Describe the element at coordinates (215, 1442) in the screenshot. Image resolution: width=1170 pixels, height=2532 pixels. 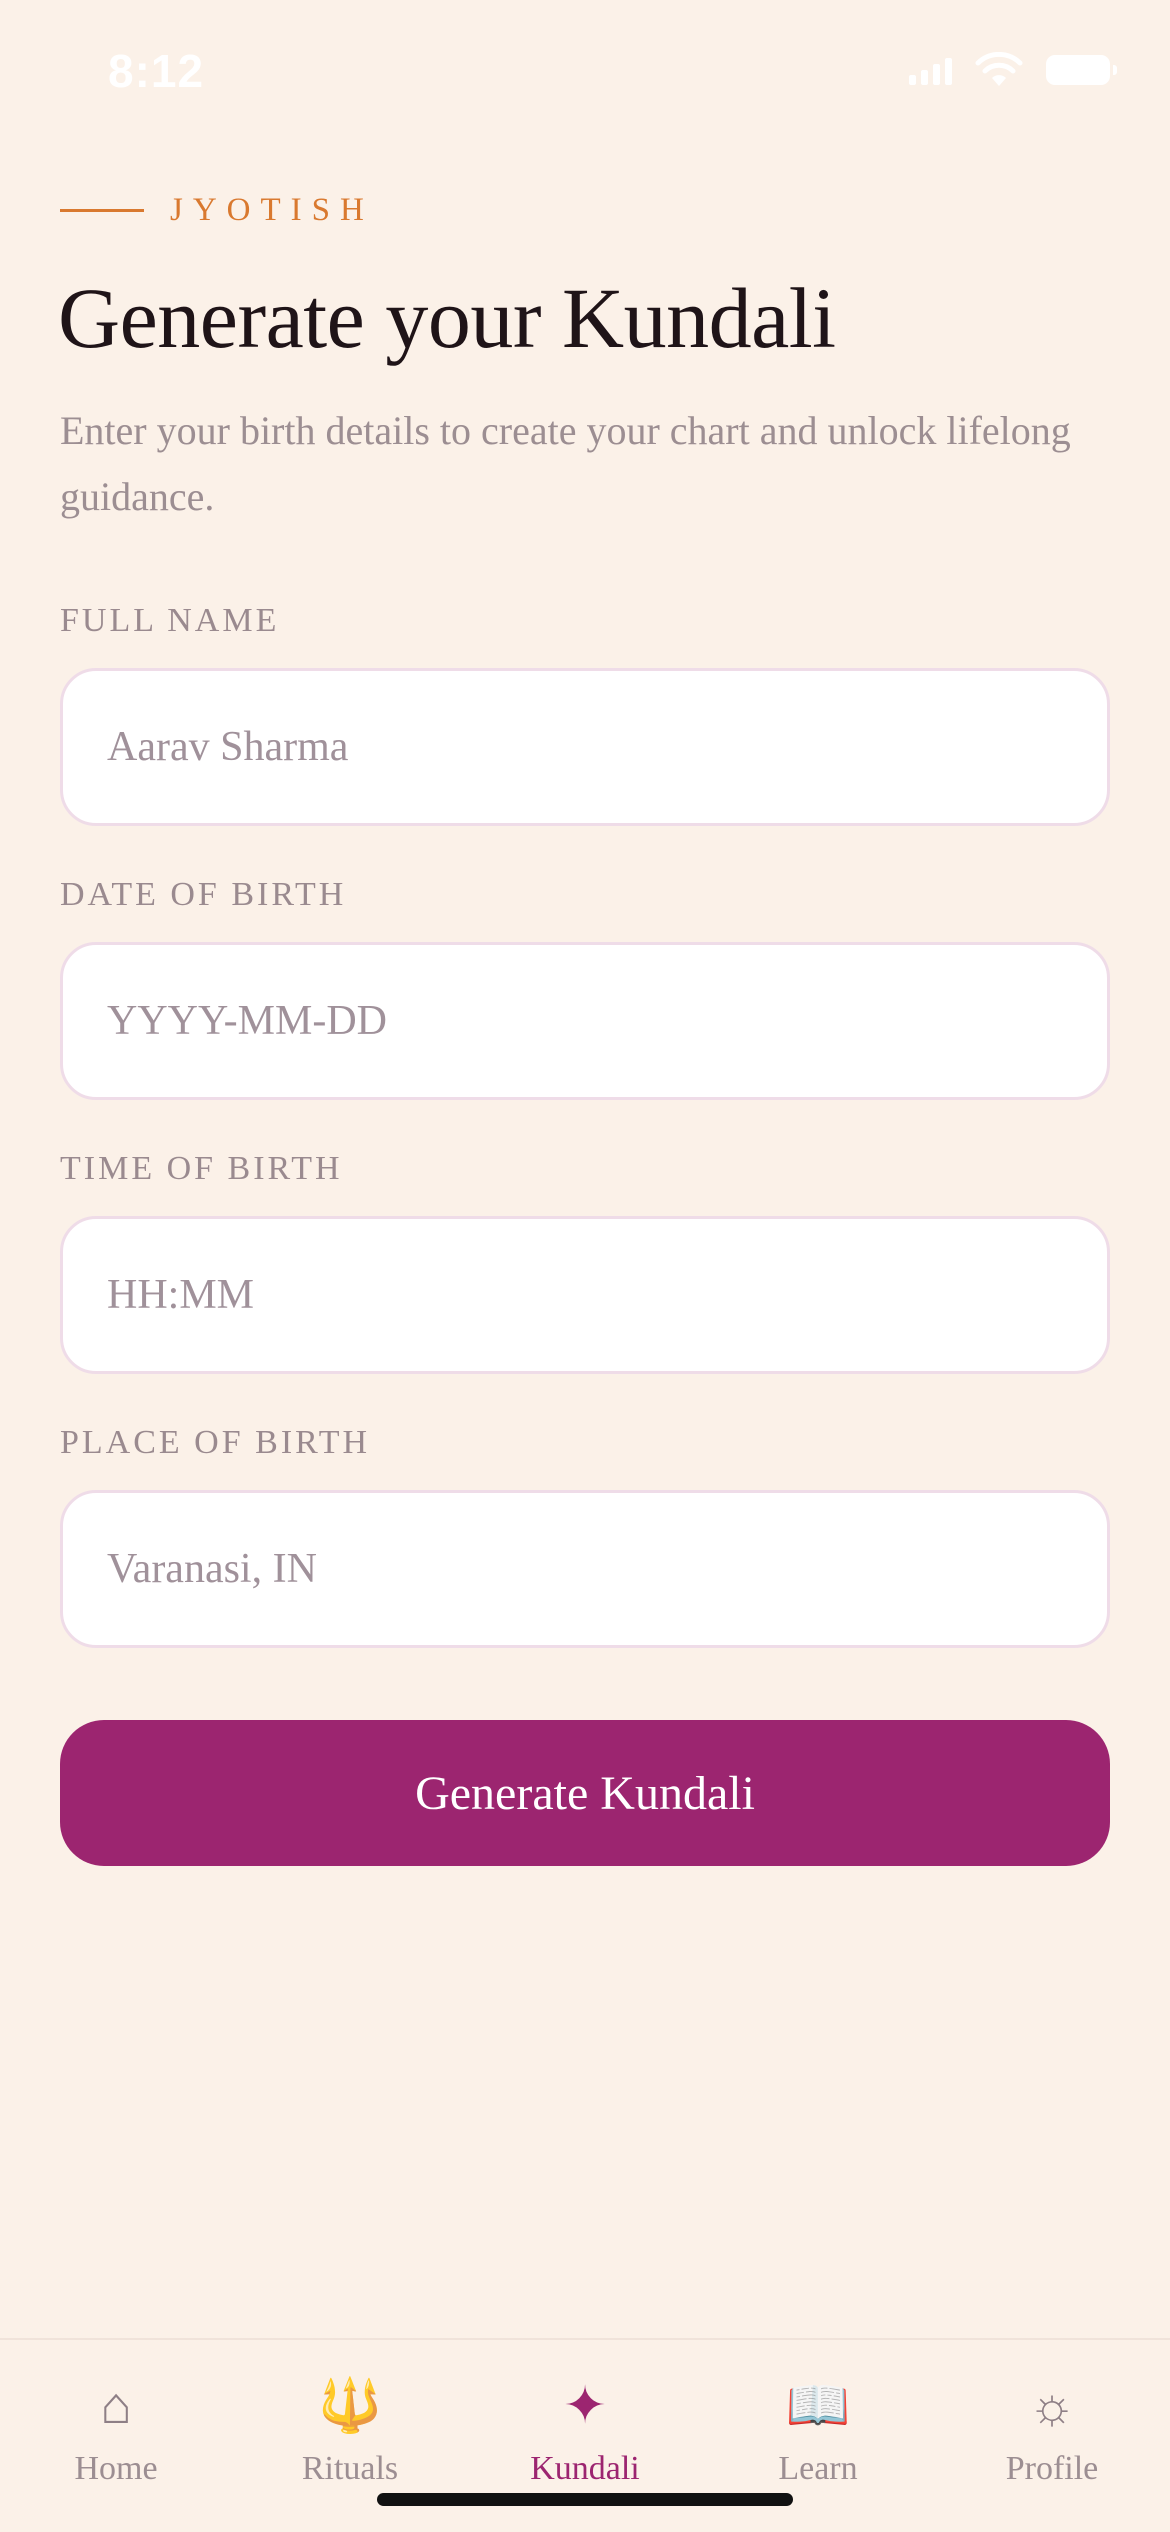
I see `place-of-birth-label: PLACE OF BIRTH` at that location.